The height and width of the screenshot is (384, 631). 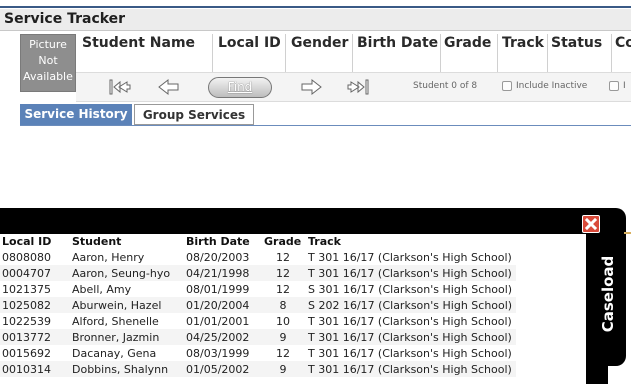 What do you see at coordinates (127, 337) in the screenshot?
I see `cell-student: Bronner, Jazmin` at bounding box center [127, 337].